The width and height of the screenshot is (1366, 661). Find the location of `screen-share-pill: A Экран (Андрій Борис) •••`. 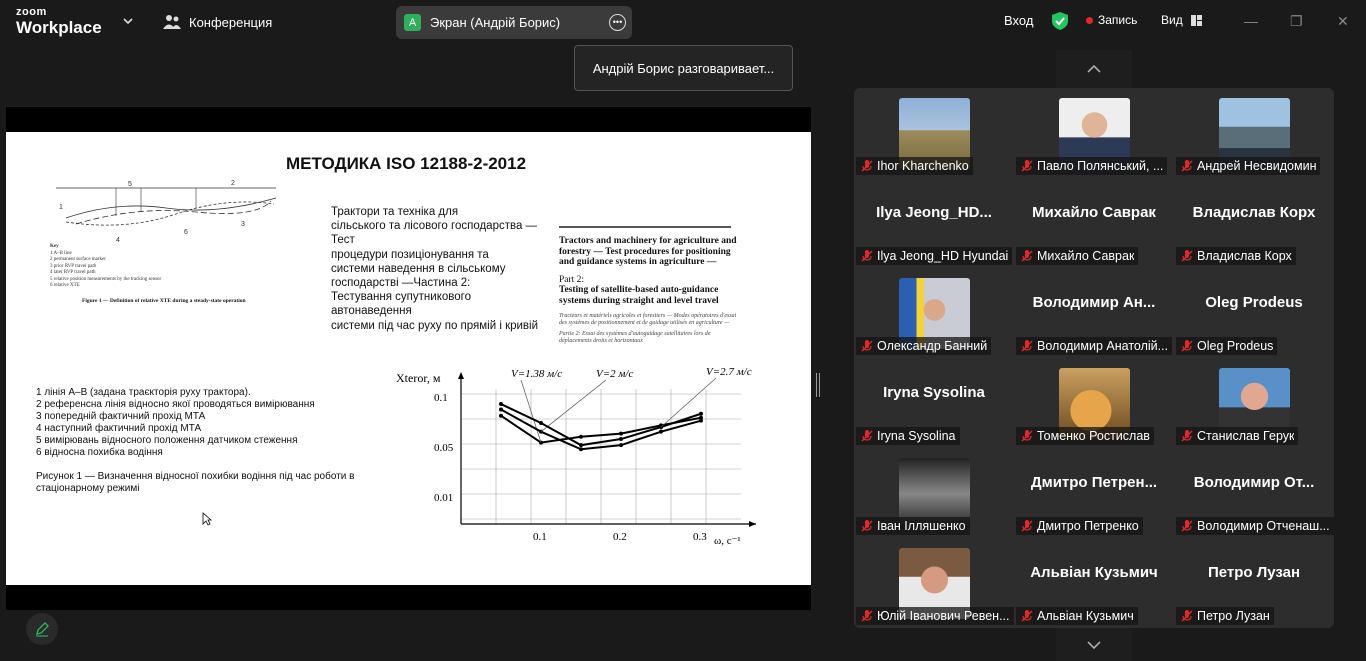

screen-share-pill: A Экран (Андрій Борис) ••• is located at coordinates (514, 22).